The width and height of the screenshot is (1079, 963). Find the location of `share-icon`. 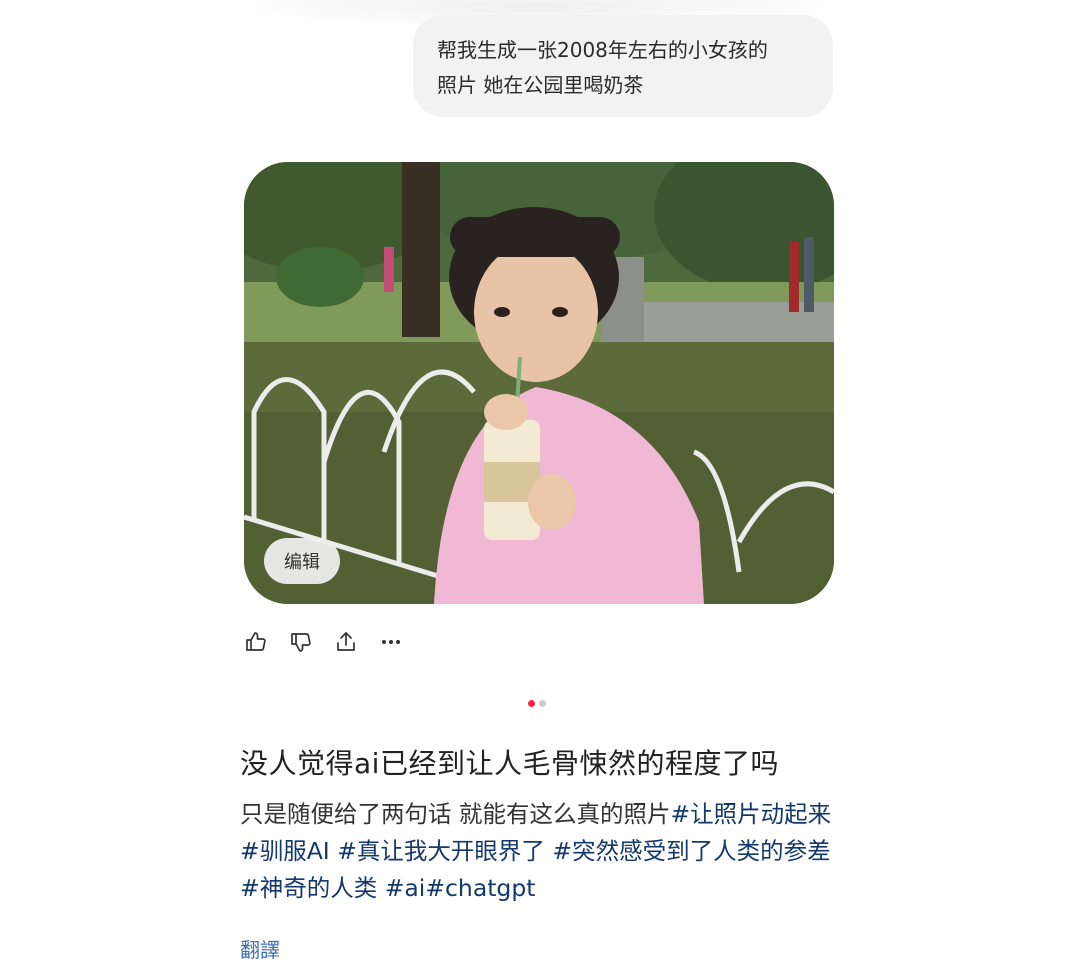

share-icon is located at coordinates (346, 641).